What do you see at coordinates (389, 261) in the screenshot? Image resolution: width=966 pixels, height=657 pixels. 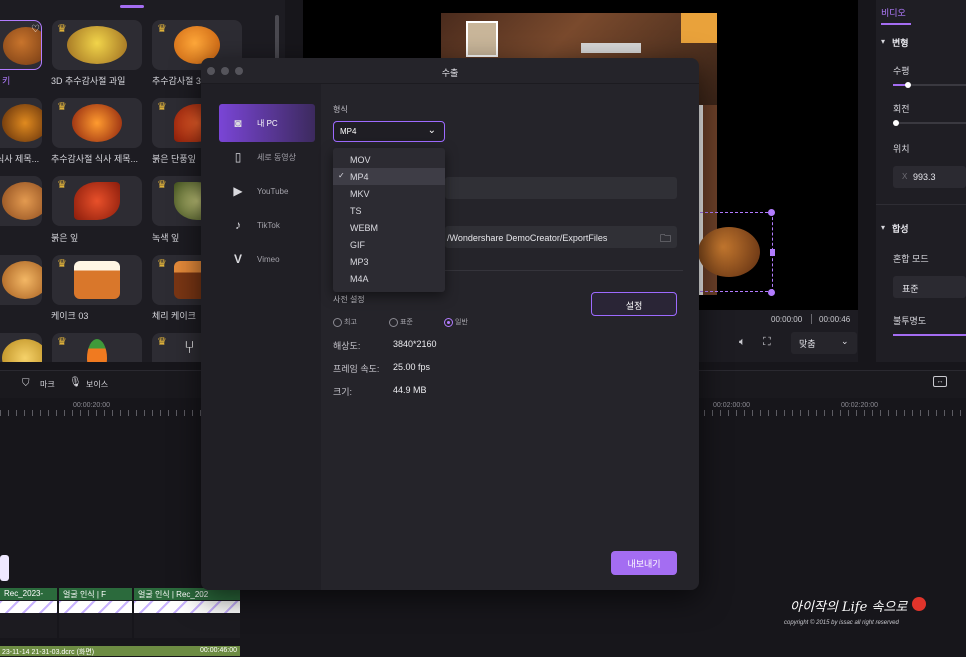 I see `format-option-mp3: MP3` at bounding box center [389, 261].